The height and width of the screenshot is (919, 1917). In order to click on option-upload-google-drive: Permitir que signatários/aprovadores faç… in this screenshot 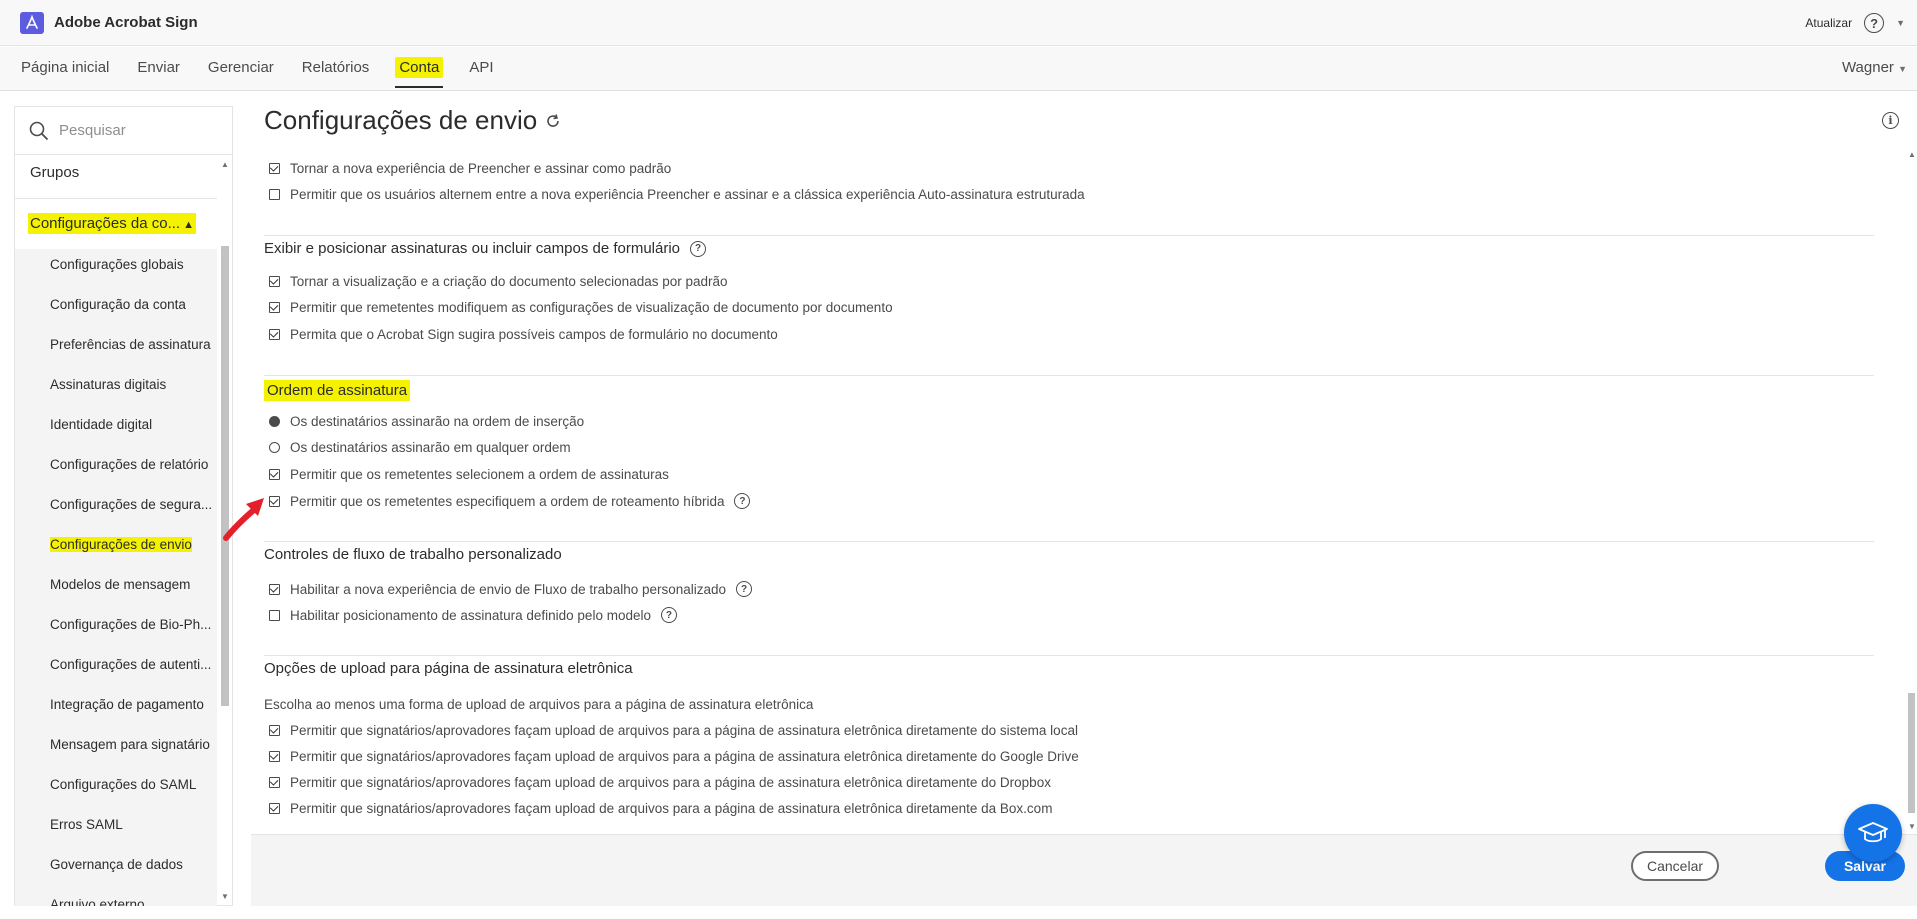, I will do `click(674, 756)`.